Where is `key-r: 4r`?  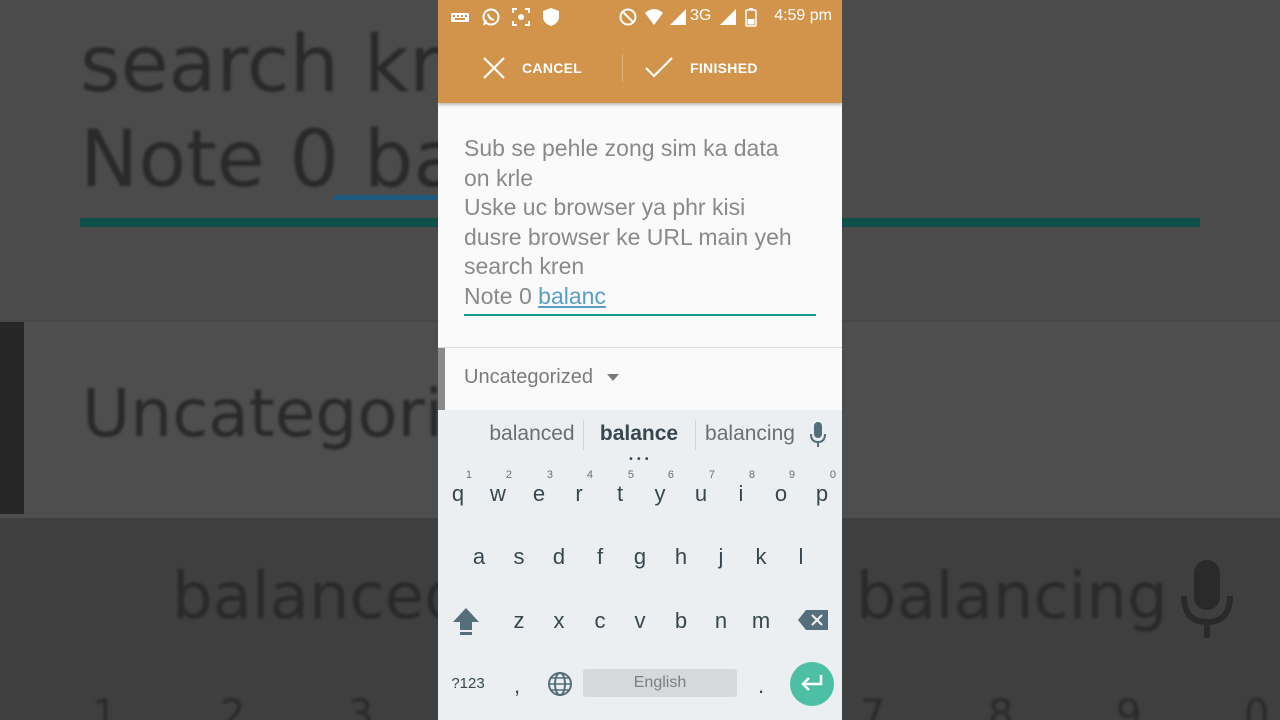
key-r: 4r is located at coordinates (579, 493).